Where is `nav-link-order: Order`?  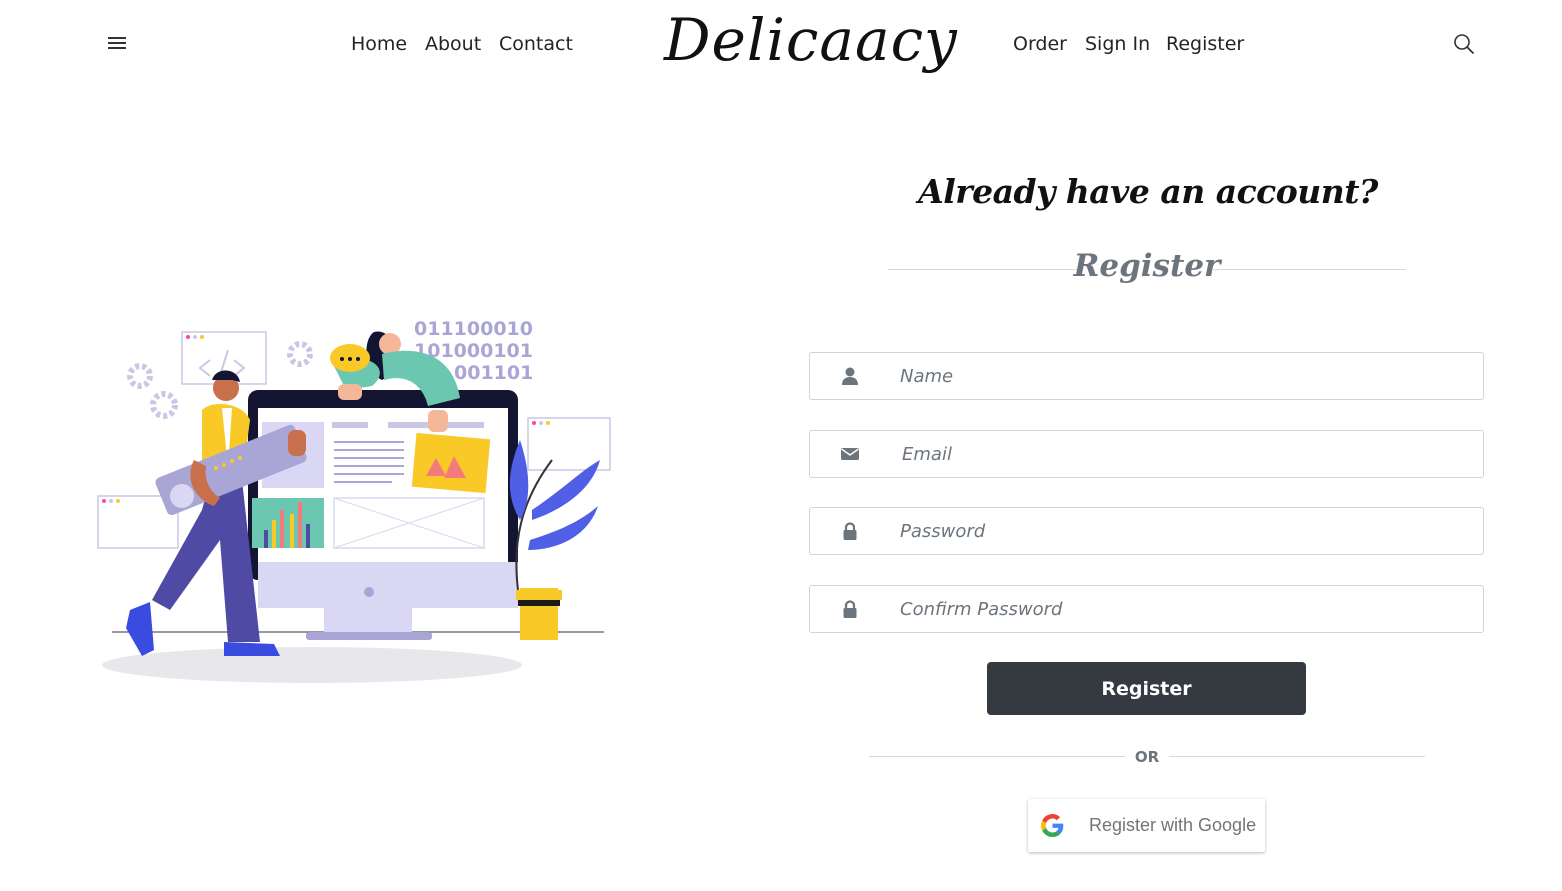
nav-link-order: Order is located at coordinates (1040, 44).